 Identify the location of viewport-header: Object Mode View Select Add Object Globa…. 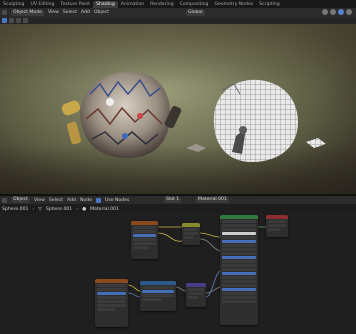
(178, 12).